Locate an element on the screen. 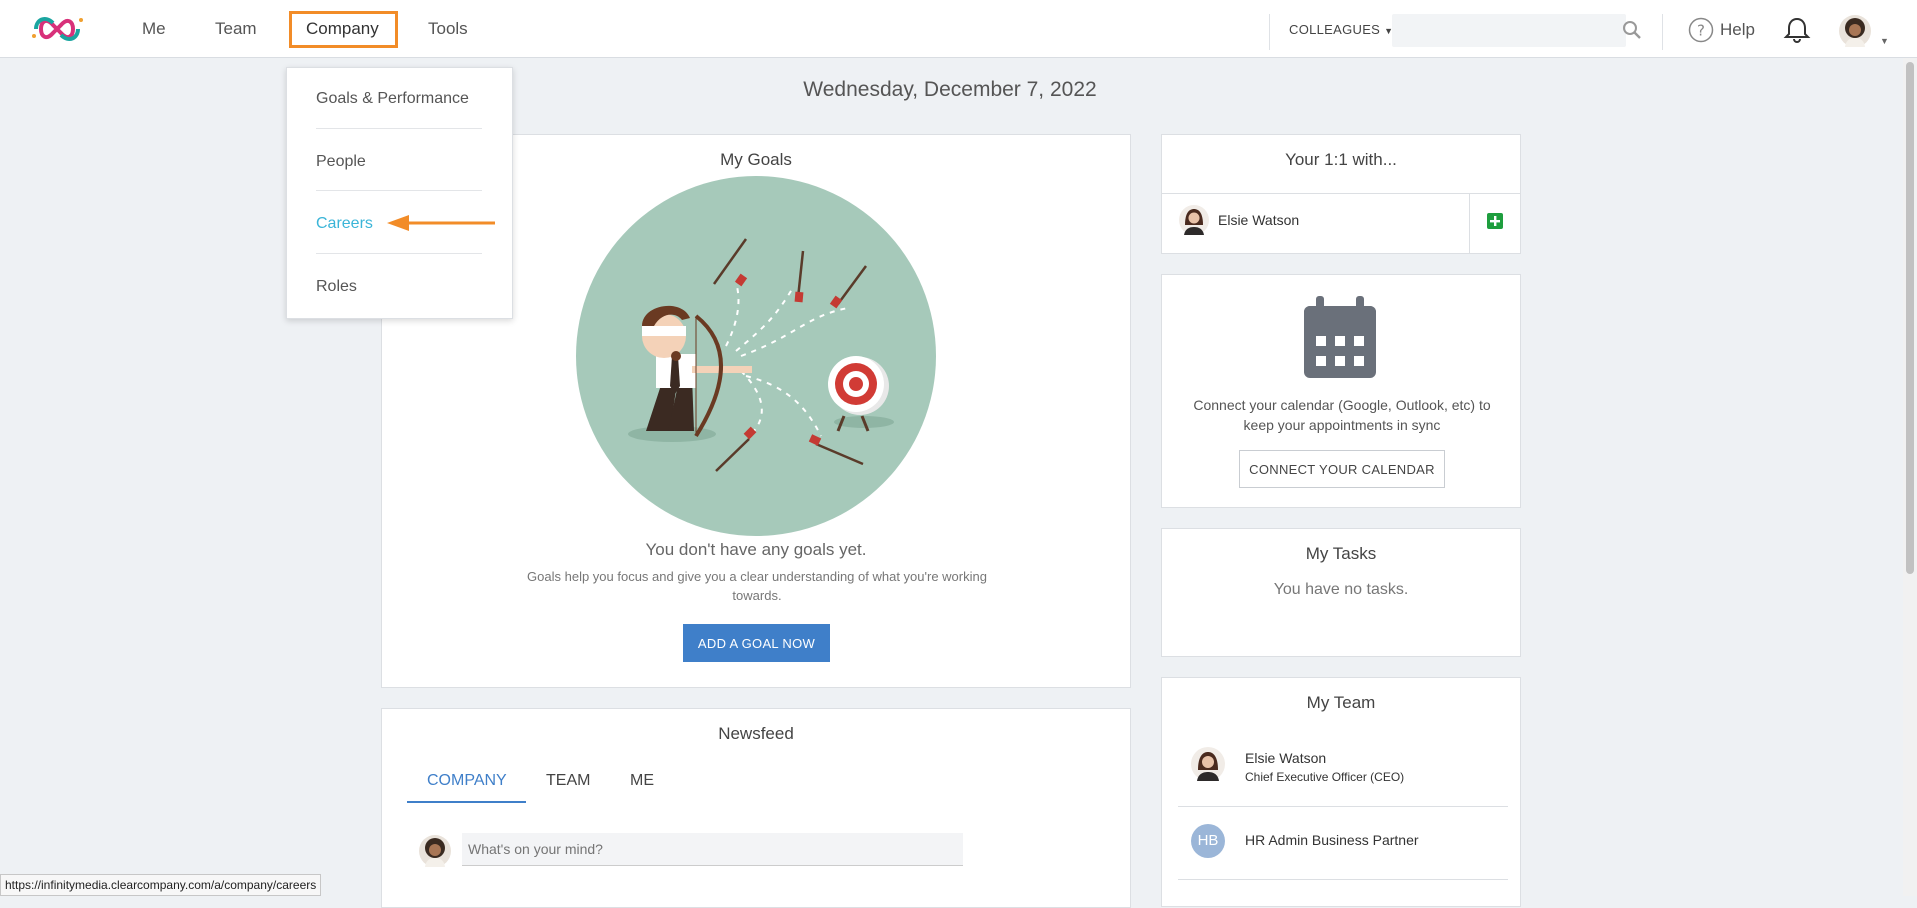 Image resolution: width=1917 pixels, height=908 pixels. menu-item-goals-performance: Goals & Performance is located at coordinates (392, 99).